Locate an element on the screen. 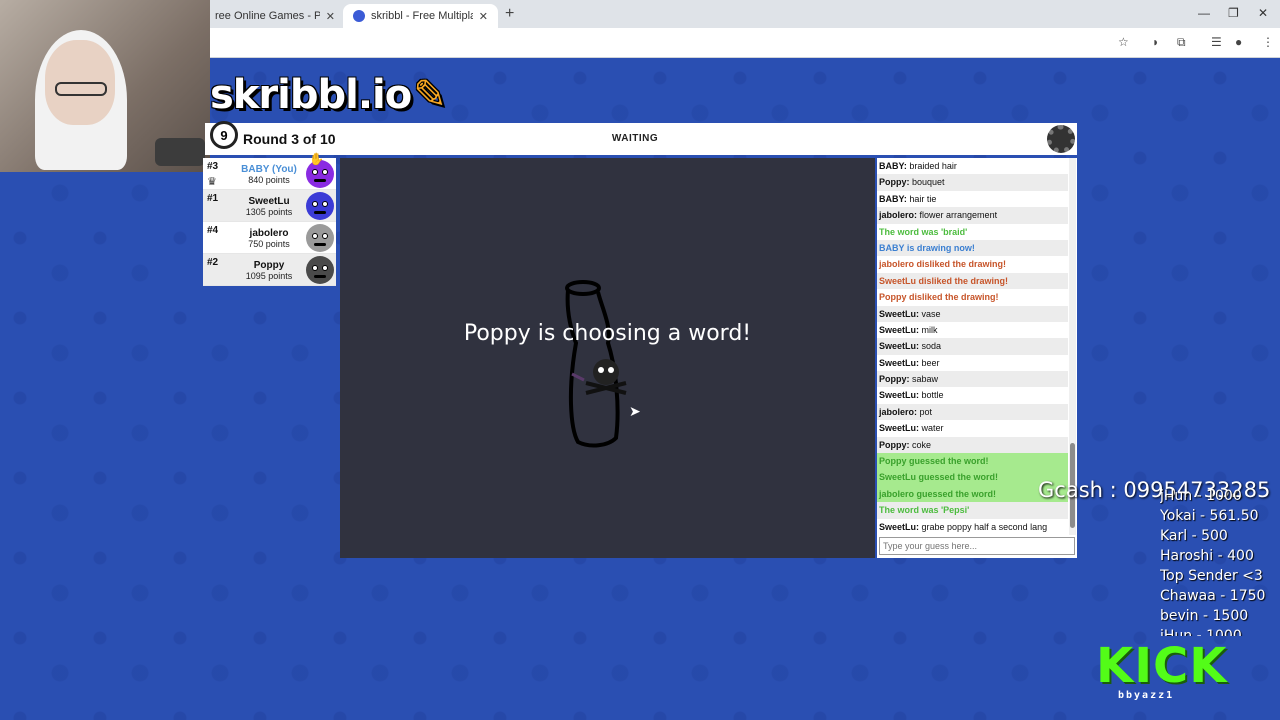  chat-text: SweetLu guessed the word! is located at coordinates (939, 477).